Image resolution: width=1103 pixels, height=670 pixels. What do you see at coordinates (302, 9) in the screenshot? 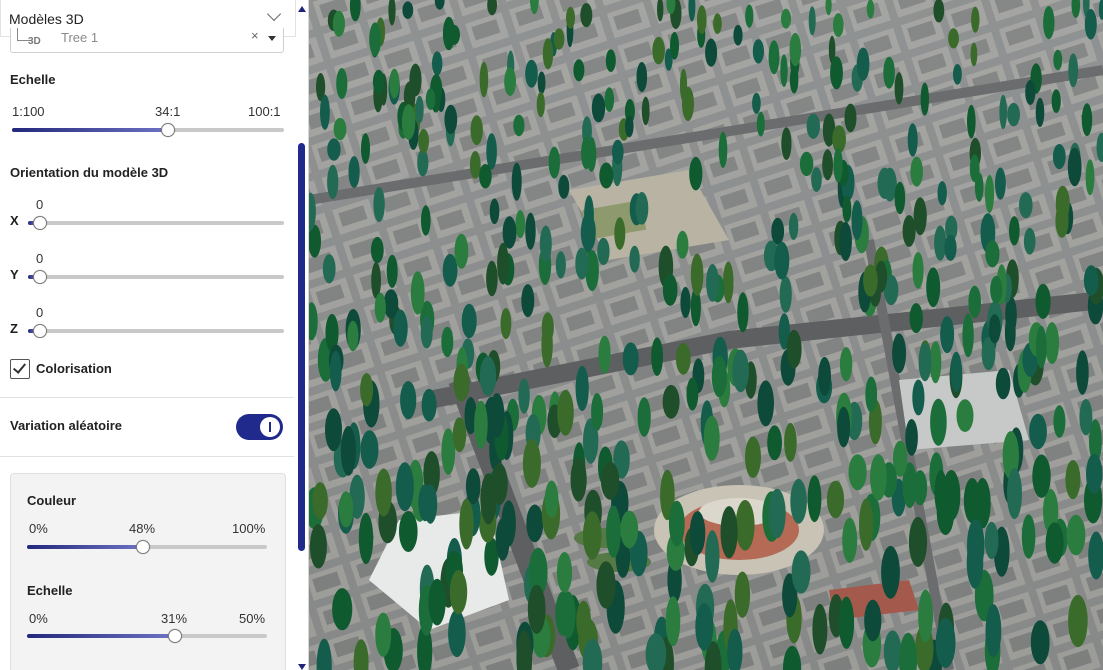
I see `scroll-up-arrow-icon` at bounding box center [302, 9].